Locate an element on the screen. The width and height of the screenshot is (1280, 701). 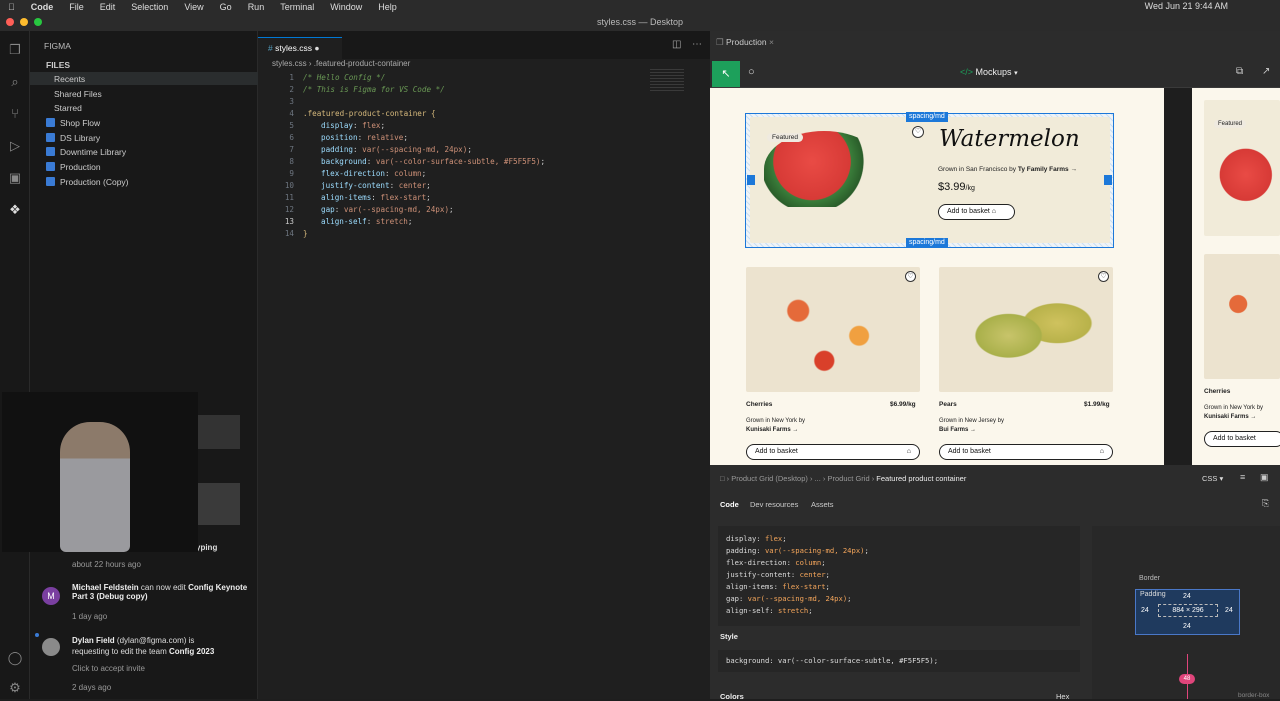
accept-invite-link: Click to accept invite is located at coordinates (108, 668).